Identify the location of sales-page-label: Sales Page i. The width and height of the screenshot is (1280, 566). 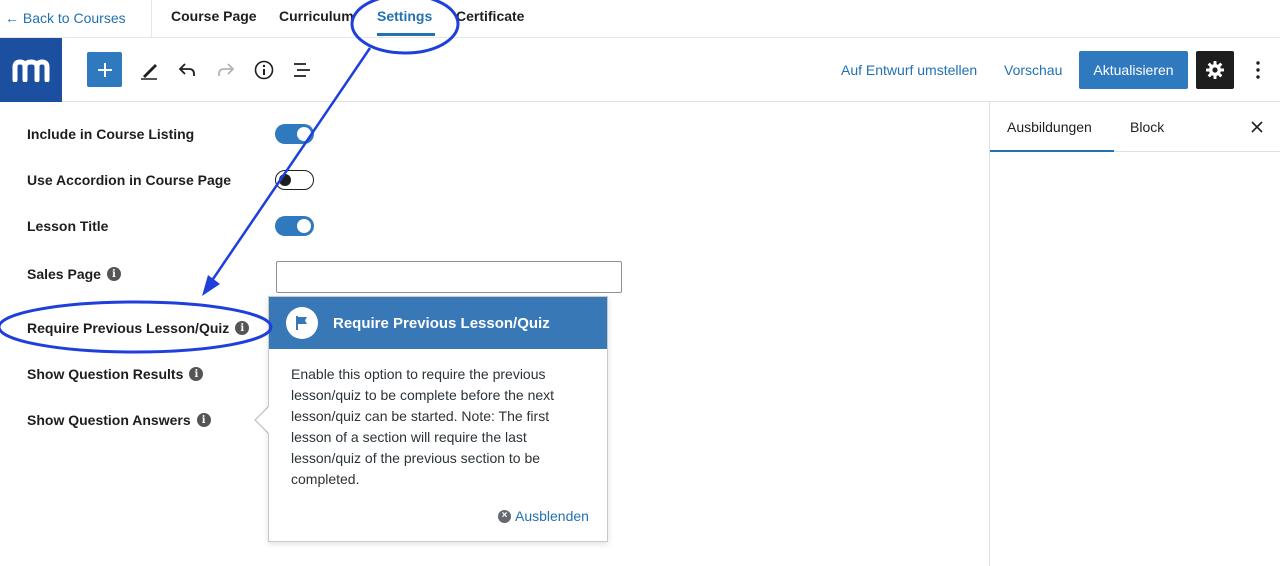
(74, 274).